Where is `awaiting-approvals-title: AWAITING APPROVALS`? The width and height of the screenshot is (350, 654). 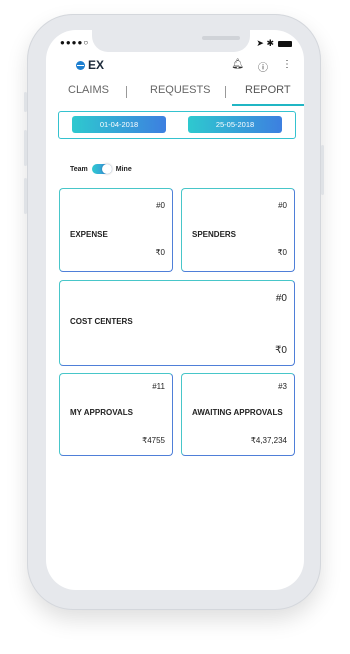 awaiting-approvals-title: AWAITING APPROVALS is located at coordinates (237, 412).